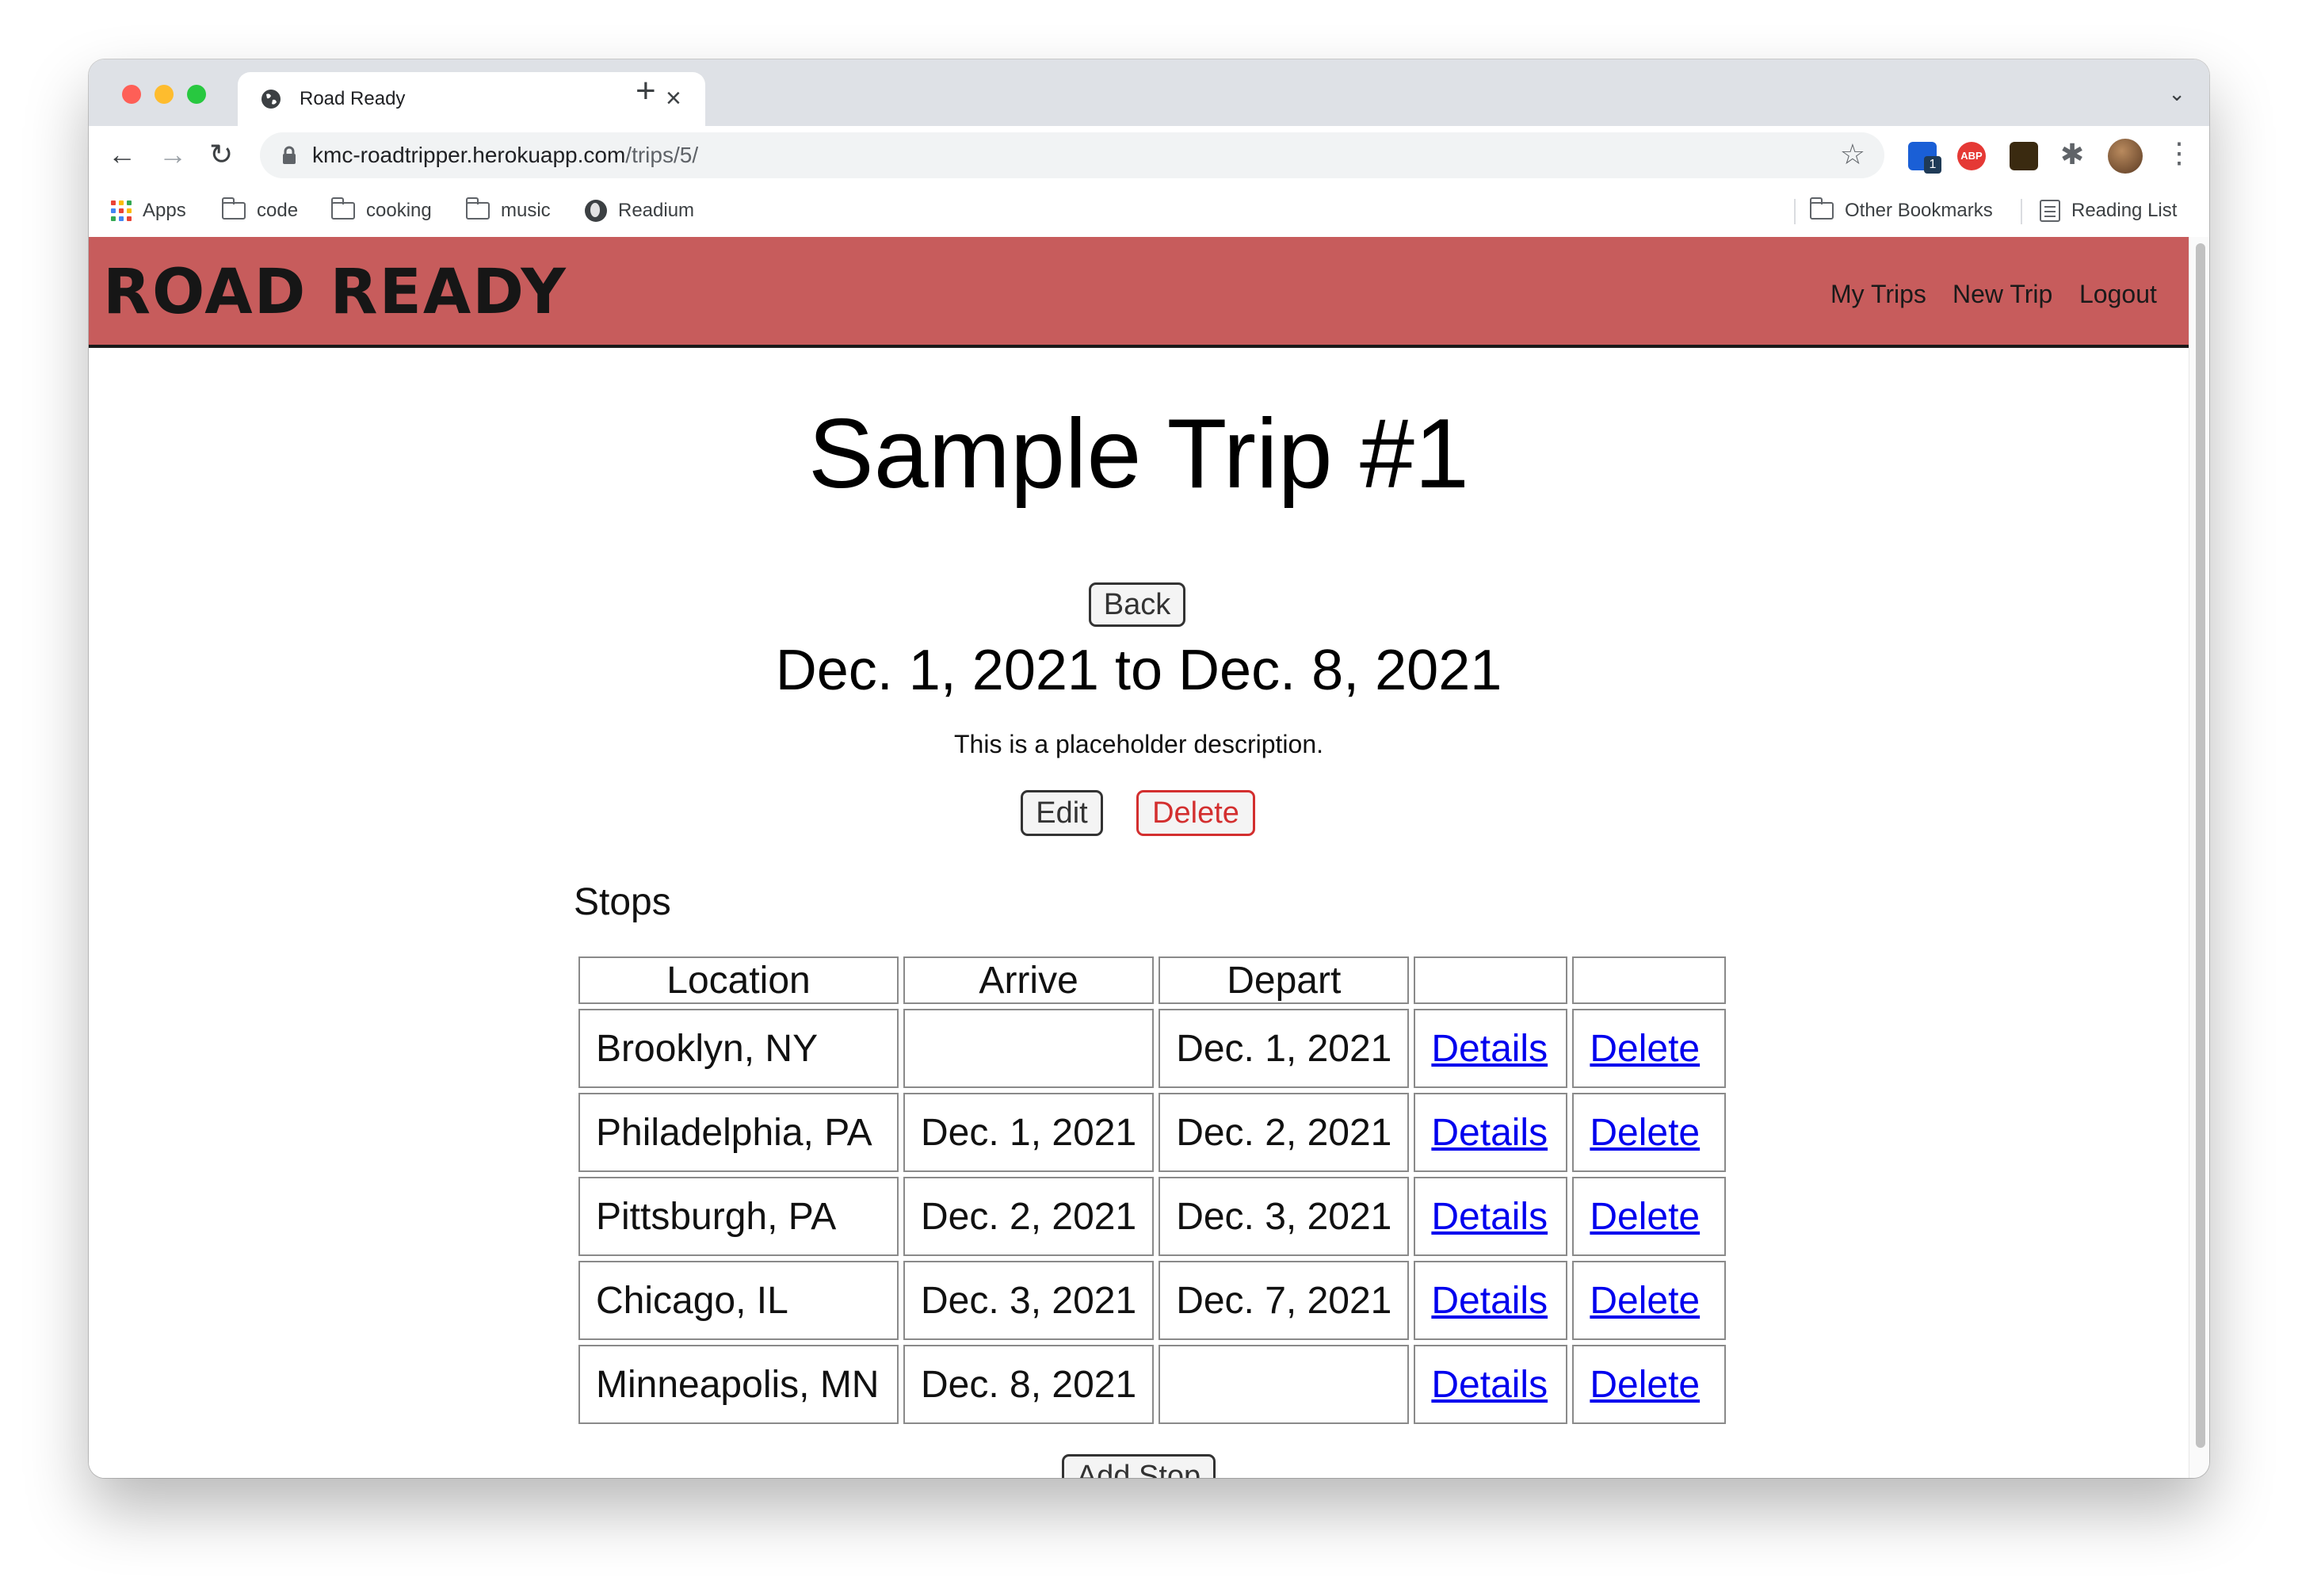 The image size is (2298, 1596). Describe the element at coordinates (1072, 155) in the screenshot. I see `address-bar: kmc-roadtripper.herokuapp.com/trips/5/ ☆` at that location.